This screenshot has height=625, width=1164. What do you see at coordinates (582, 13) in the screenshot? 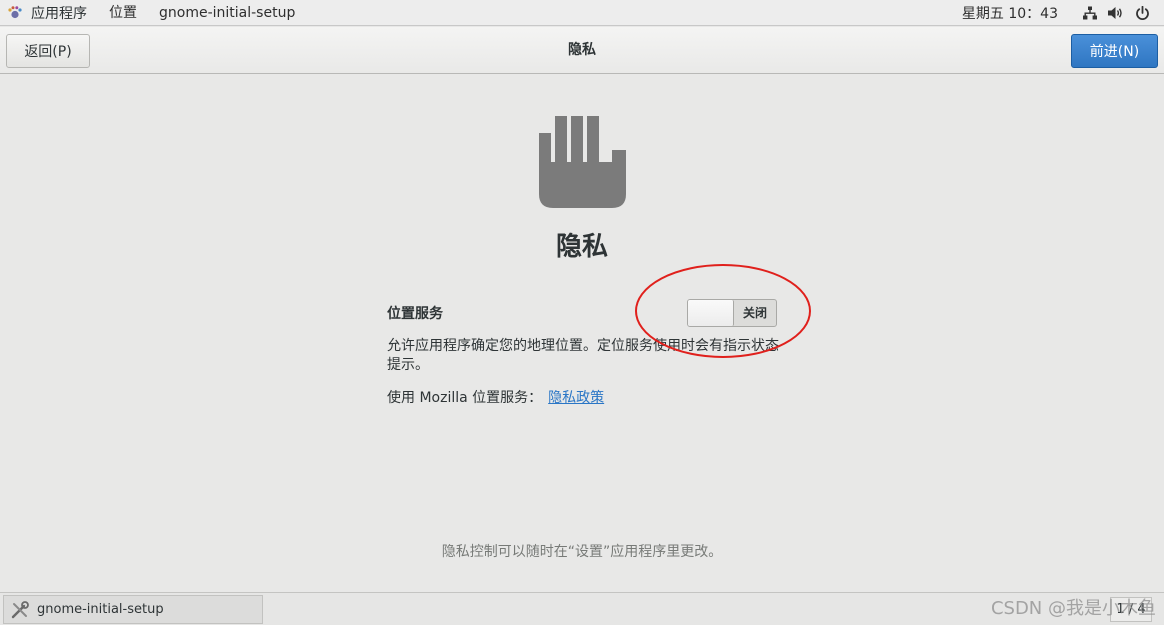
I see `top-panel: 应用程序 位置 gnome-initial-setup 星期五 10：43` at bounding box center [582, 13].